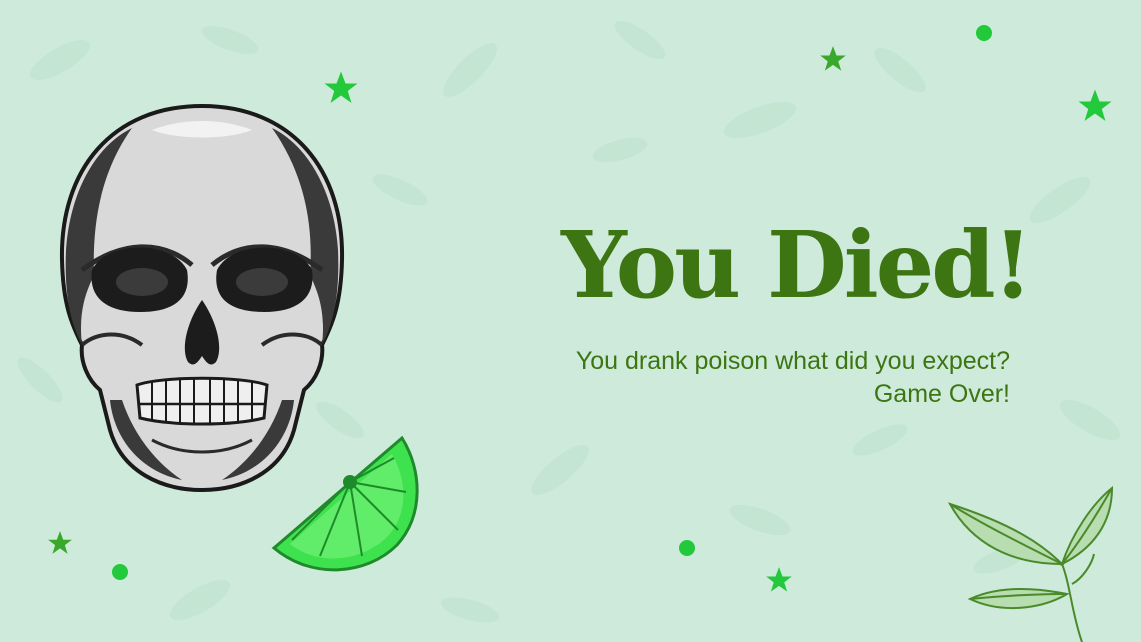  I want to click on mint-leaf-icon, so click(1030, 563).